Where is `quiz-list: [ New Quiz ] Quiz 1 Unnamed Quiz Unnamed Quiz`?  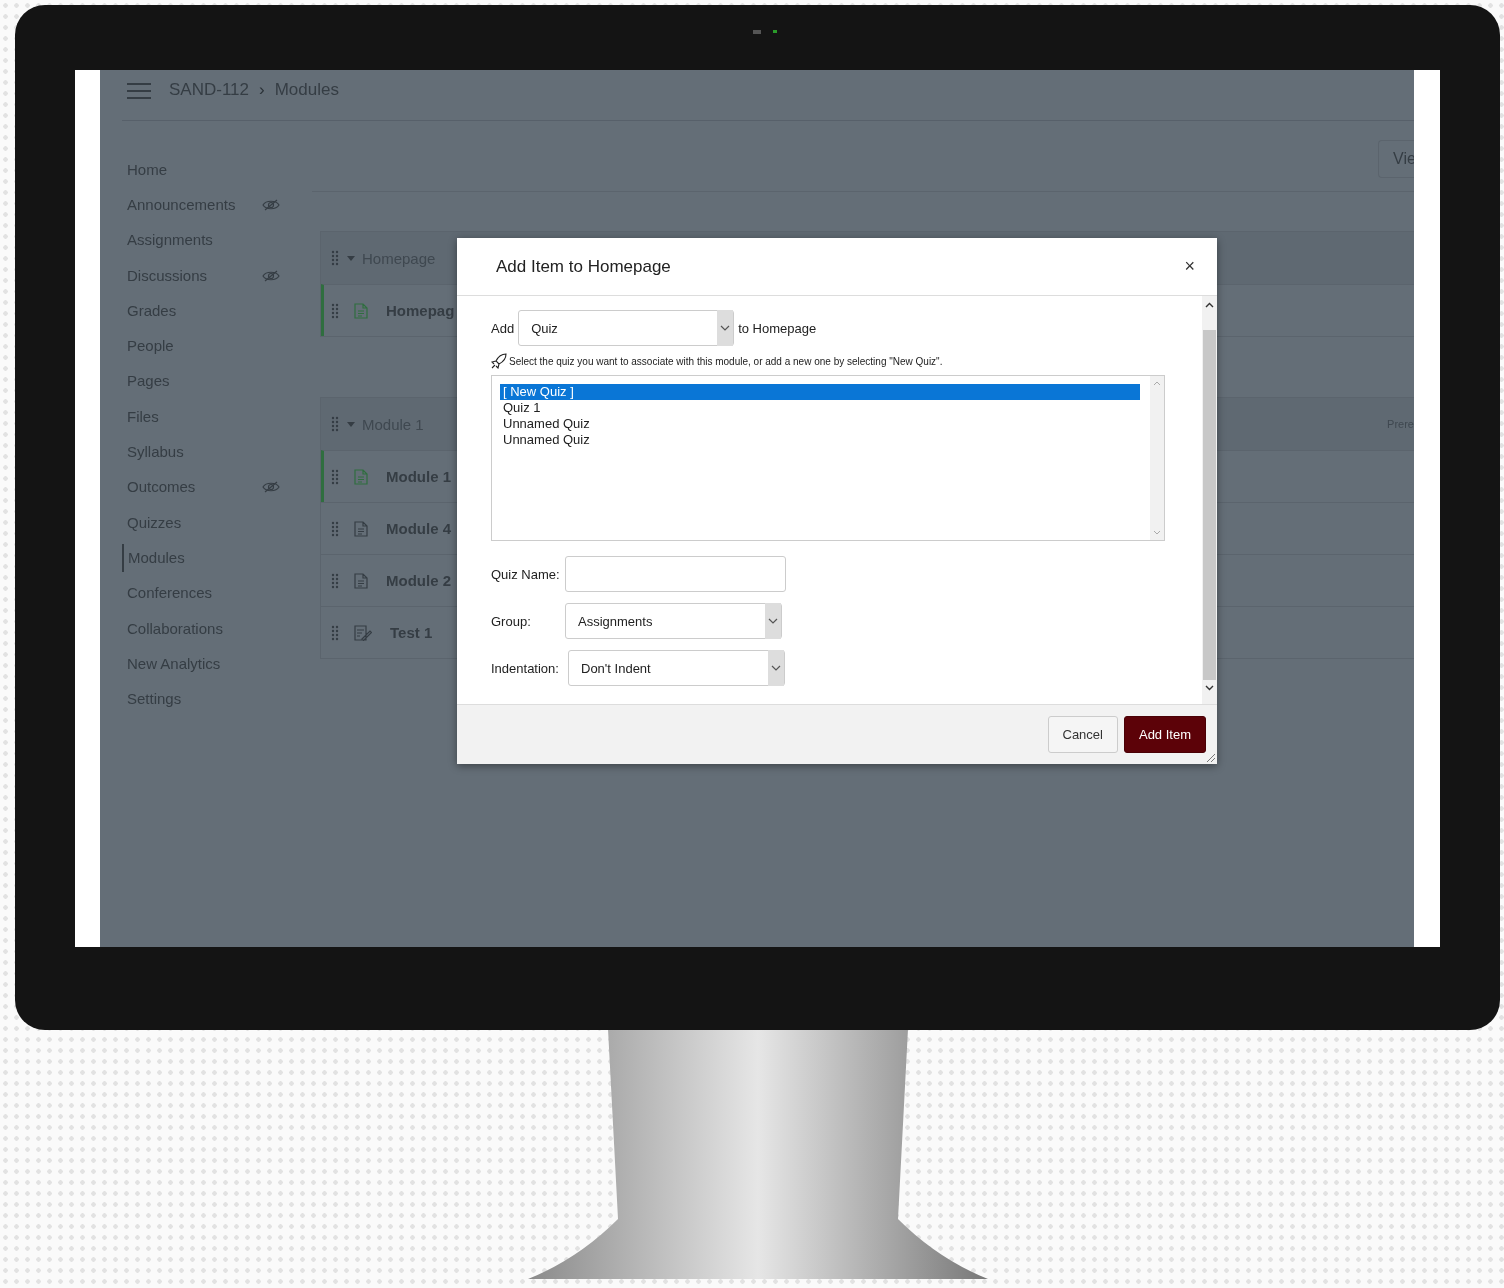 quiz-list: [ New Quiz ] Quiz 1 Unnamed Quiz Unnamed Quiz is located at coordinates (828, 458).